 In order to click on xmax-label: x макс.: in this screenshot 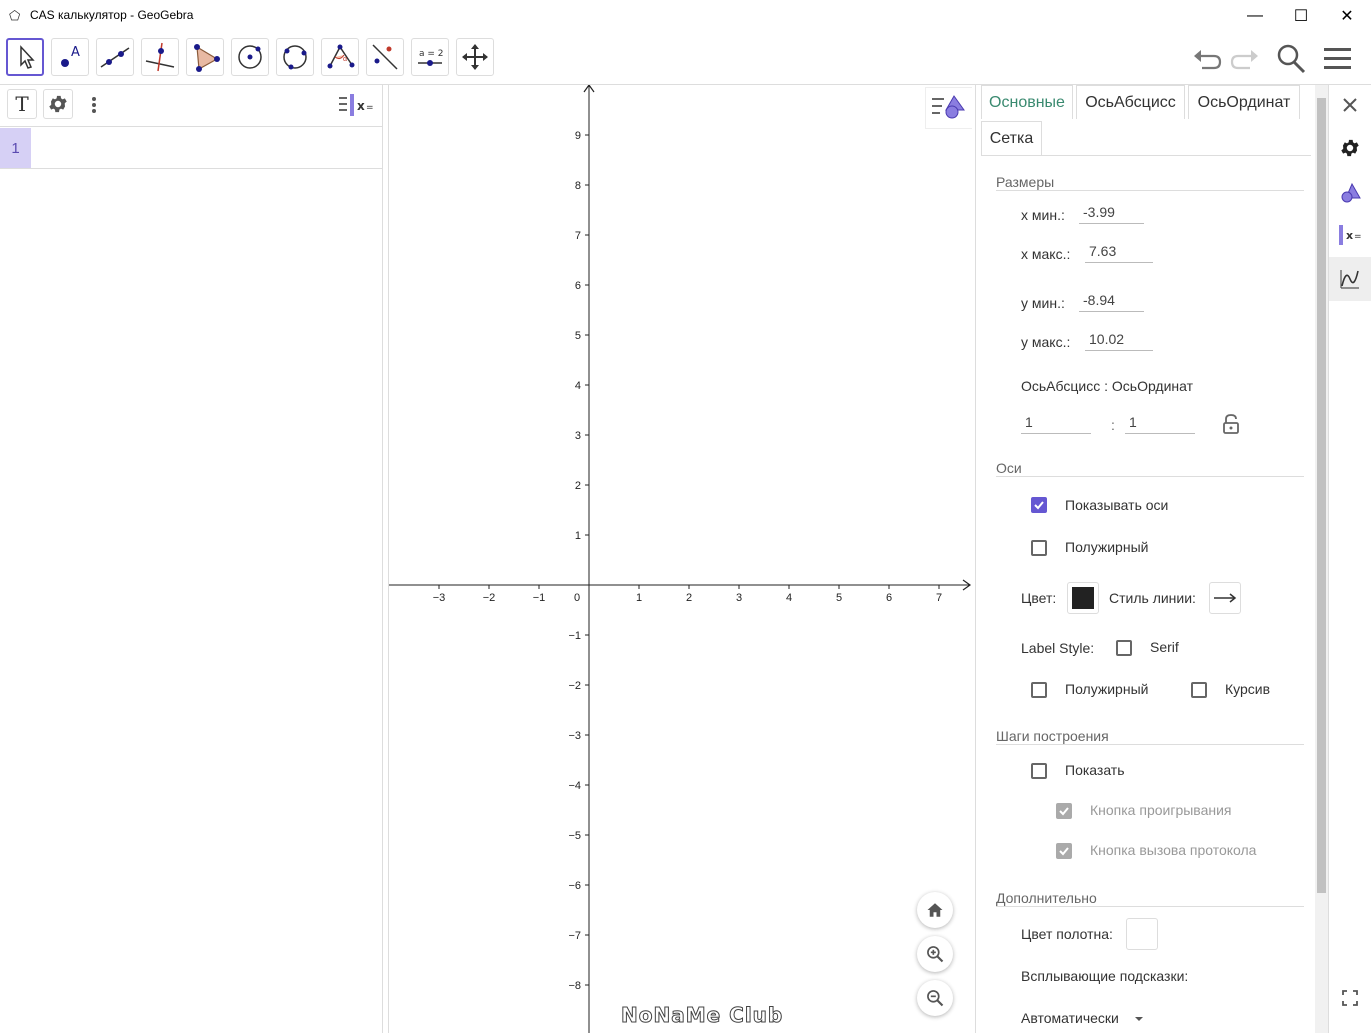, I will do `click(1046, 254)`.